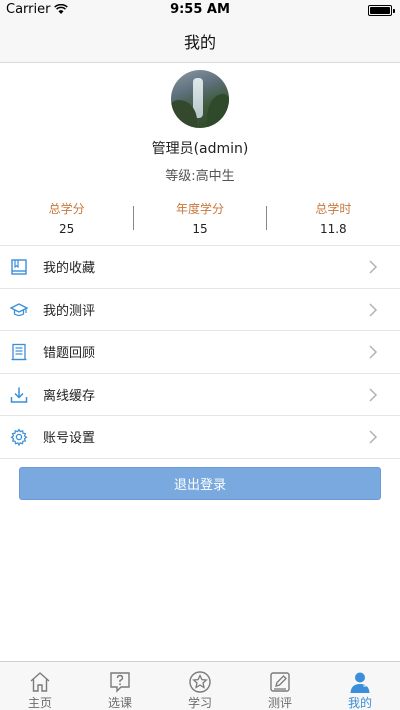 This screenshot has height=710, width=400. What do you see at coordinates (360, 682) in the screenshot?
I see `person-icon` at bounding box center [360, 682].